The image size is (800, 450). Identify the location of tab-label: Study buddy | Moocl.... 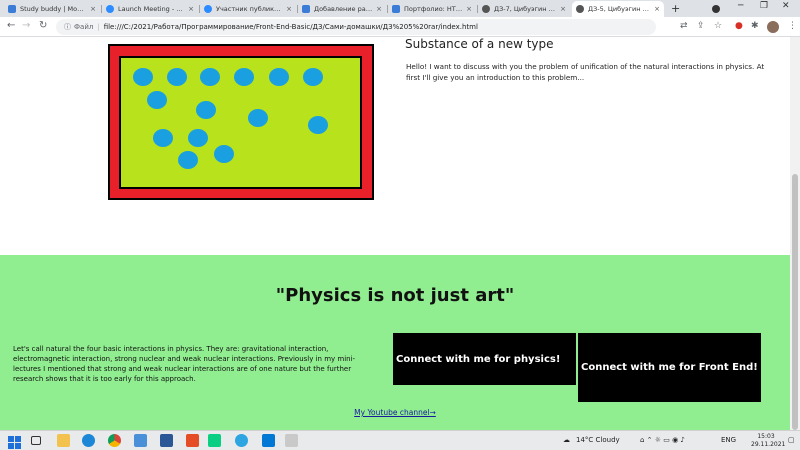
(54, 9).